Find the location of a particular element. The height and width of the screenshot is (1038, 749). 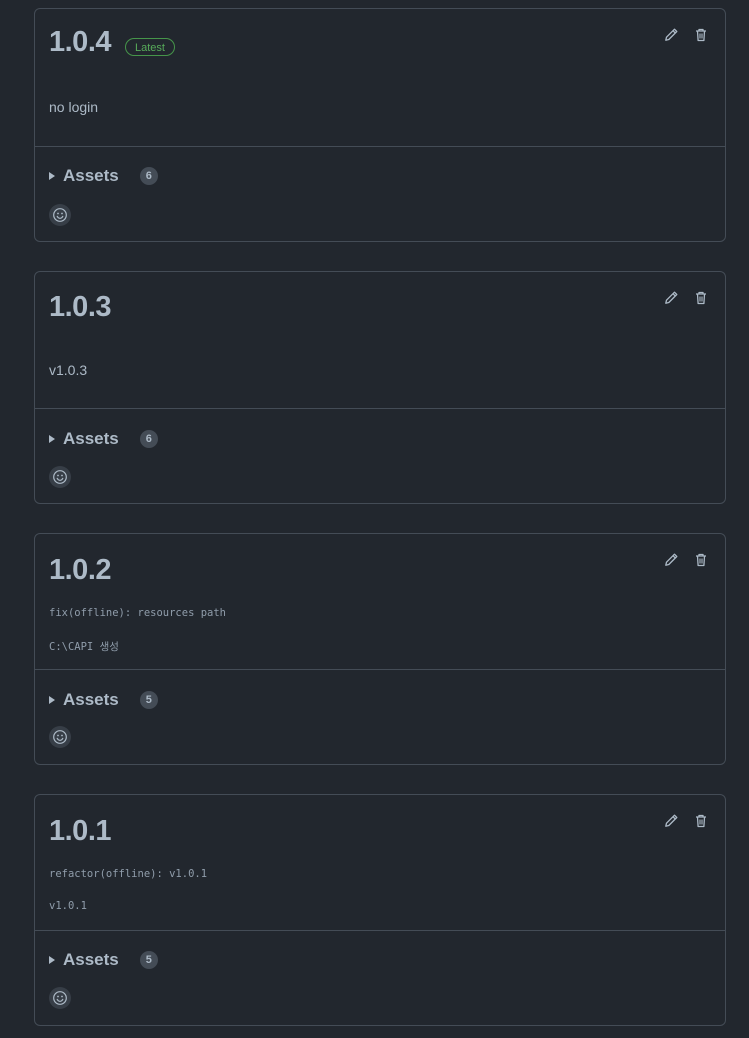

release-header: 1.0.3 v1.0.3 is located at coordinates (380, 340).